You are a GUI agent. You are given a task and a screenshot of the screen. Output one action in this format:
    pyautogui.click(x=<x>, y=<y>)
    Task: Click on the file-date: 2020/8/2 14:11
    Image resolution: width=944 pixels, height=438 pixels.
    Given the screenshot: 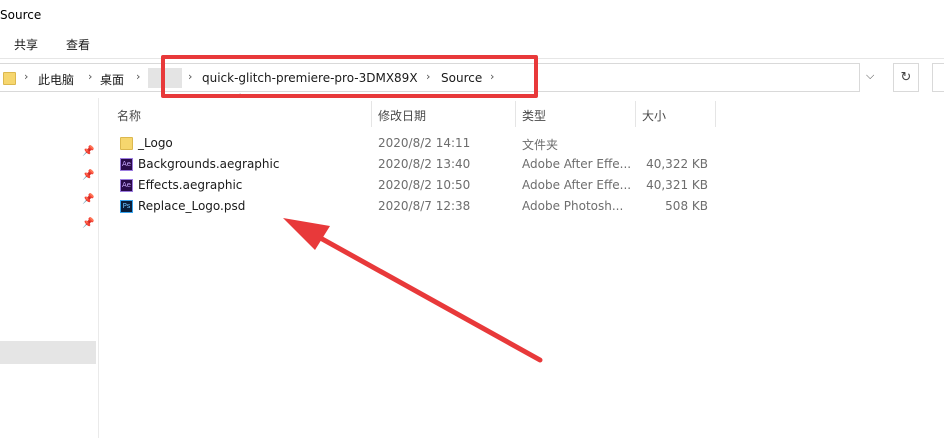 What is the action you would take?
    pyautogui.click(x=424, y=143)
    